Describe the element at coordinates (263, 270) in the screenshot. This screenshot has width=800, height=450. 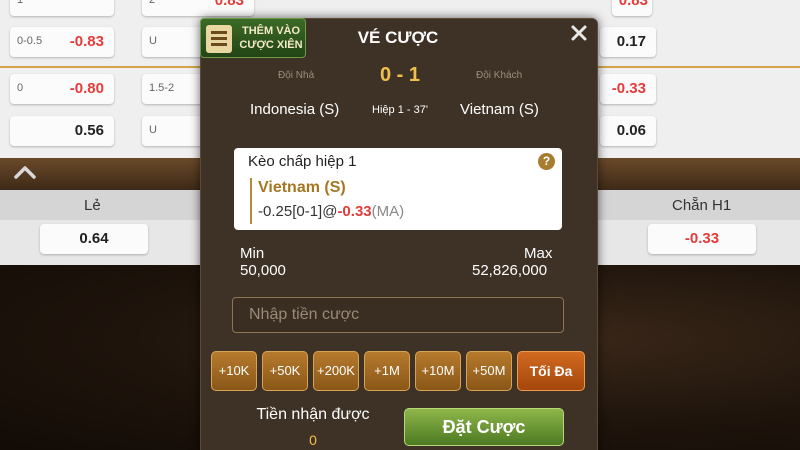
I see `min-stake-value: 50,000` at that location.